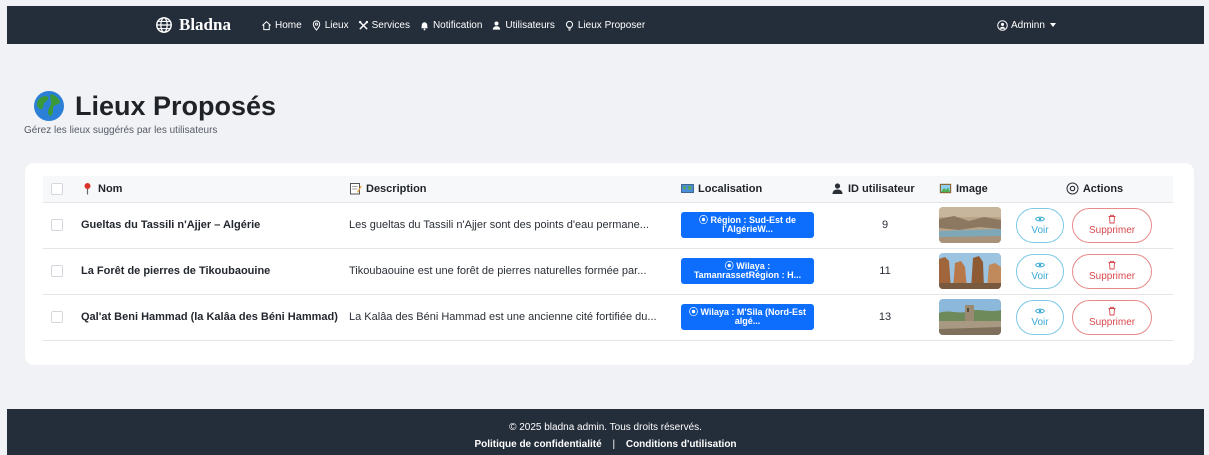 This screenshot has height=455, width=1209. I want to click on user-circle-icon, so click(1002, 25).